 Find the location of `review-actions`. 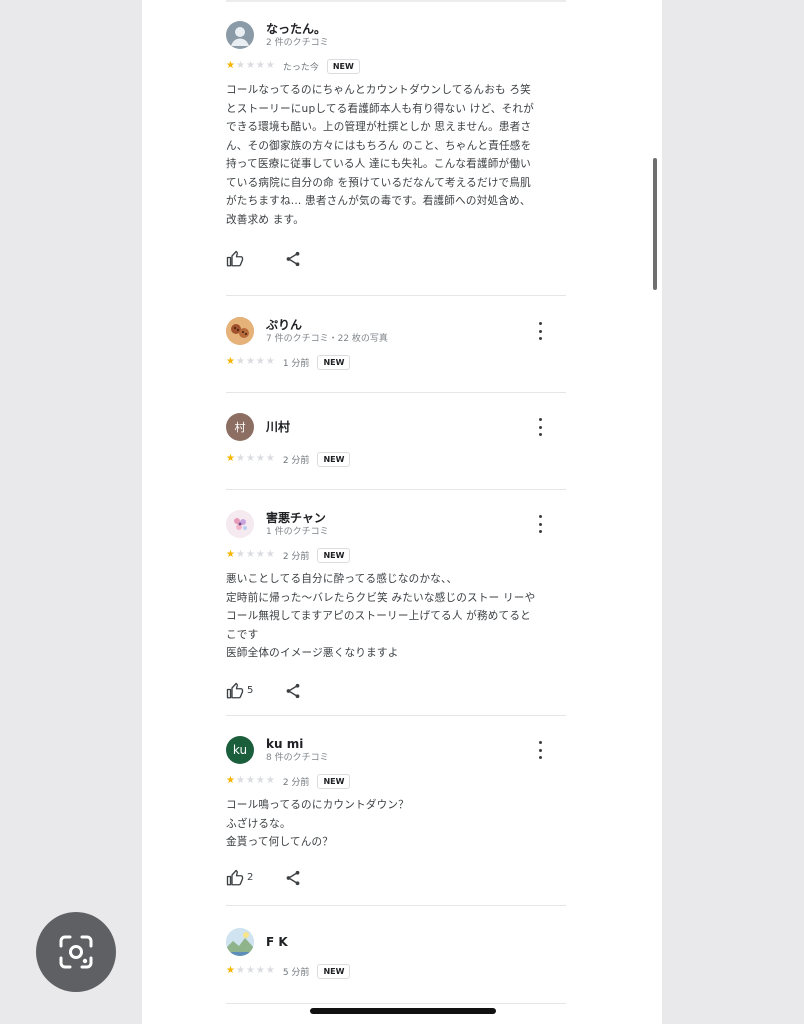

review-actions is located at coordinates (396, 259).